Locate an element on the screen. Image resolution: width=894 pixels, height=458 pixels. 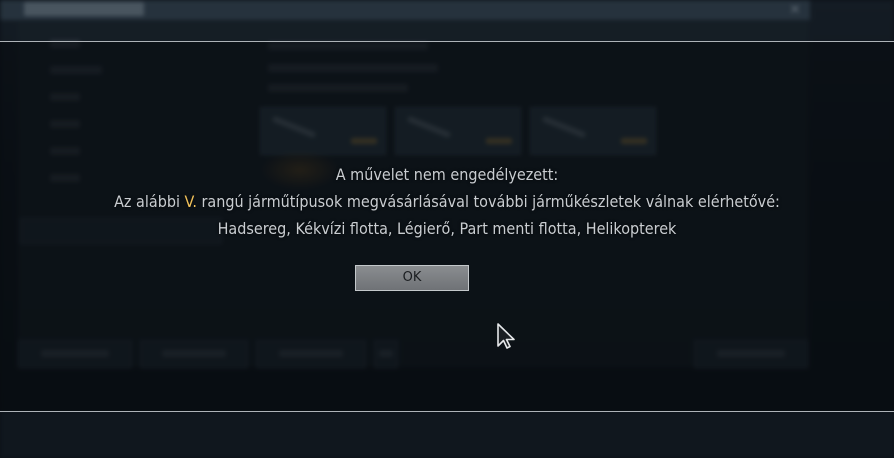
background-window-title is located at coordinates (84, 9).